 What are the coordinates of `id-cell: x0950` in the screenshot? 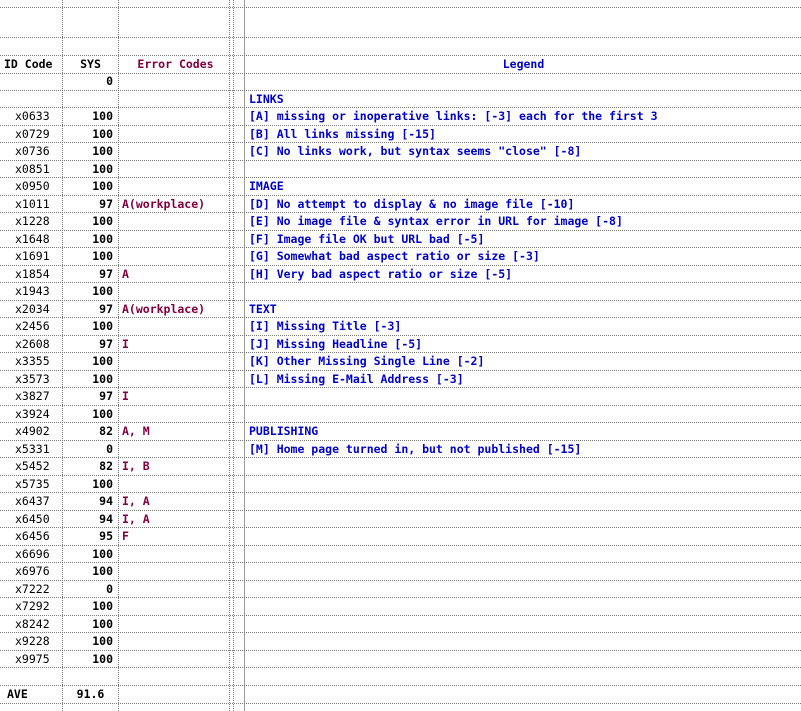 It's located at (33, 186).